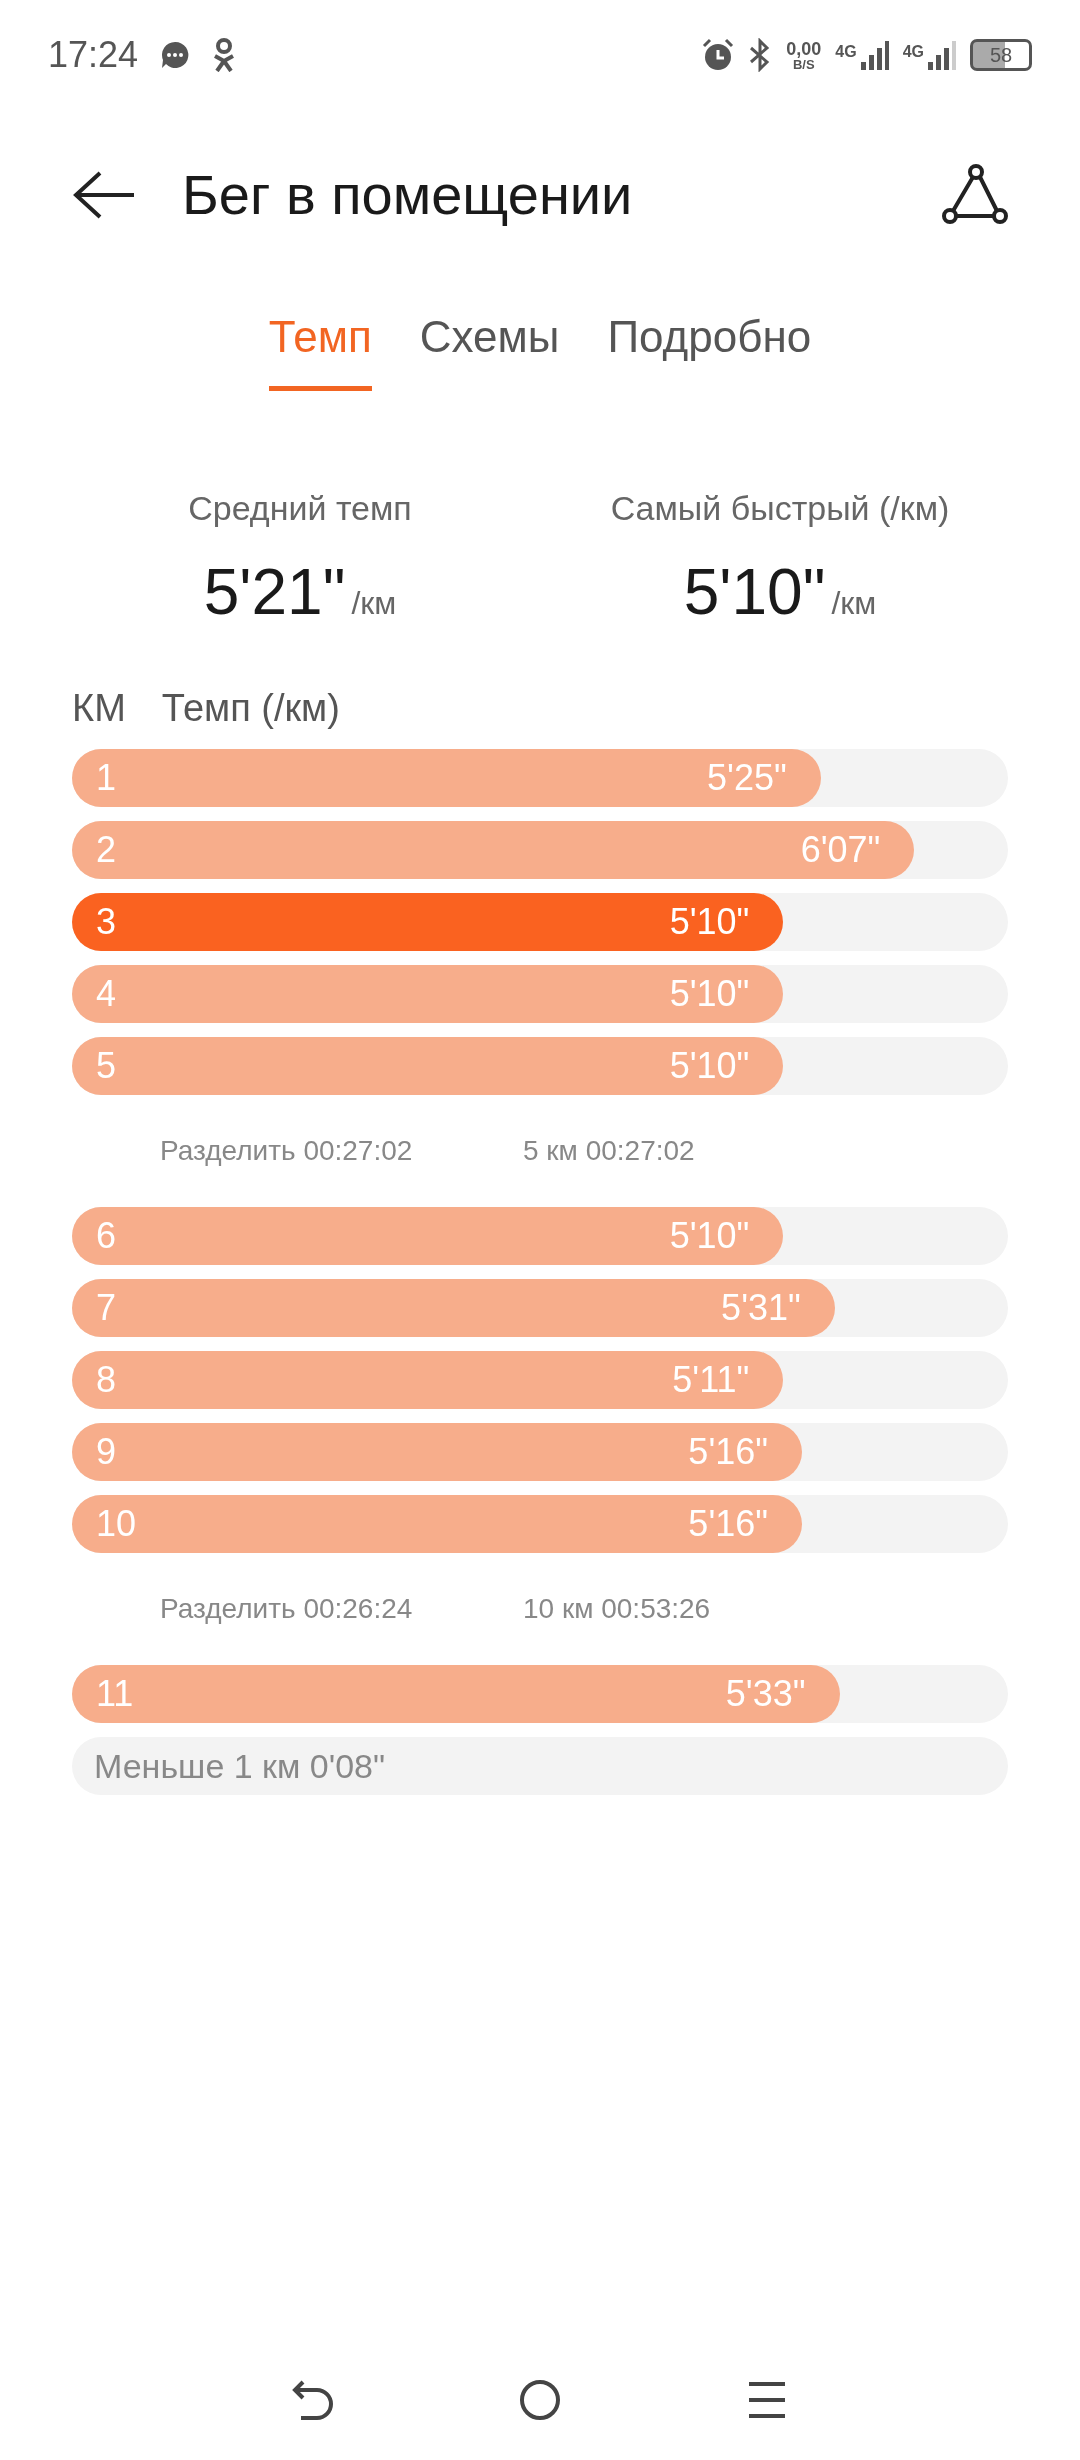 The image size is (1080, 2460). I want to click on pace-bar: 10 5'16", so click(437, 1524).